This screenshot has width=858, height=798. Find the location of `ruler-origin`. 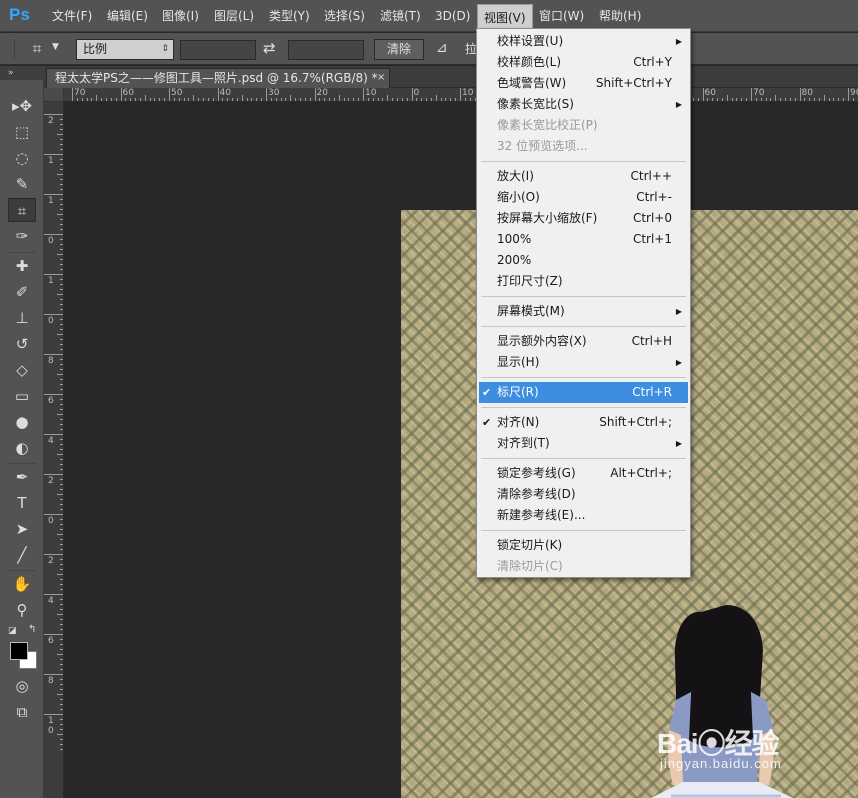

ruler-origin is located at coordinates (54, 95).